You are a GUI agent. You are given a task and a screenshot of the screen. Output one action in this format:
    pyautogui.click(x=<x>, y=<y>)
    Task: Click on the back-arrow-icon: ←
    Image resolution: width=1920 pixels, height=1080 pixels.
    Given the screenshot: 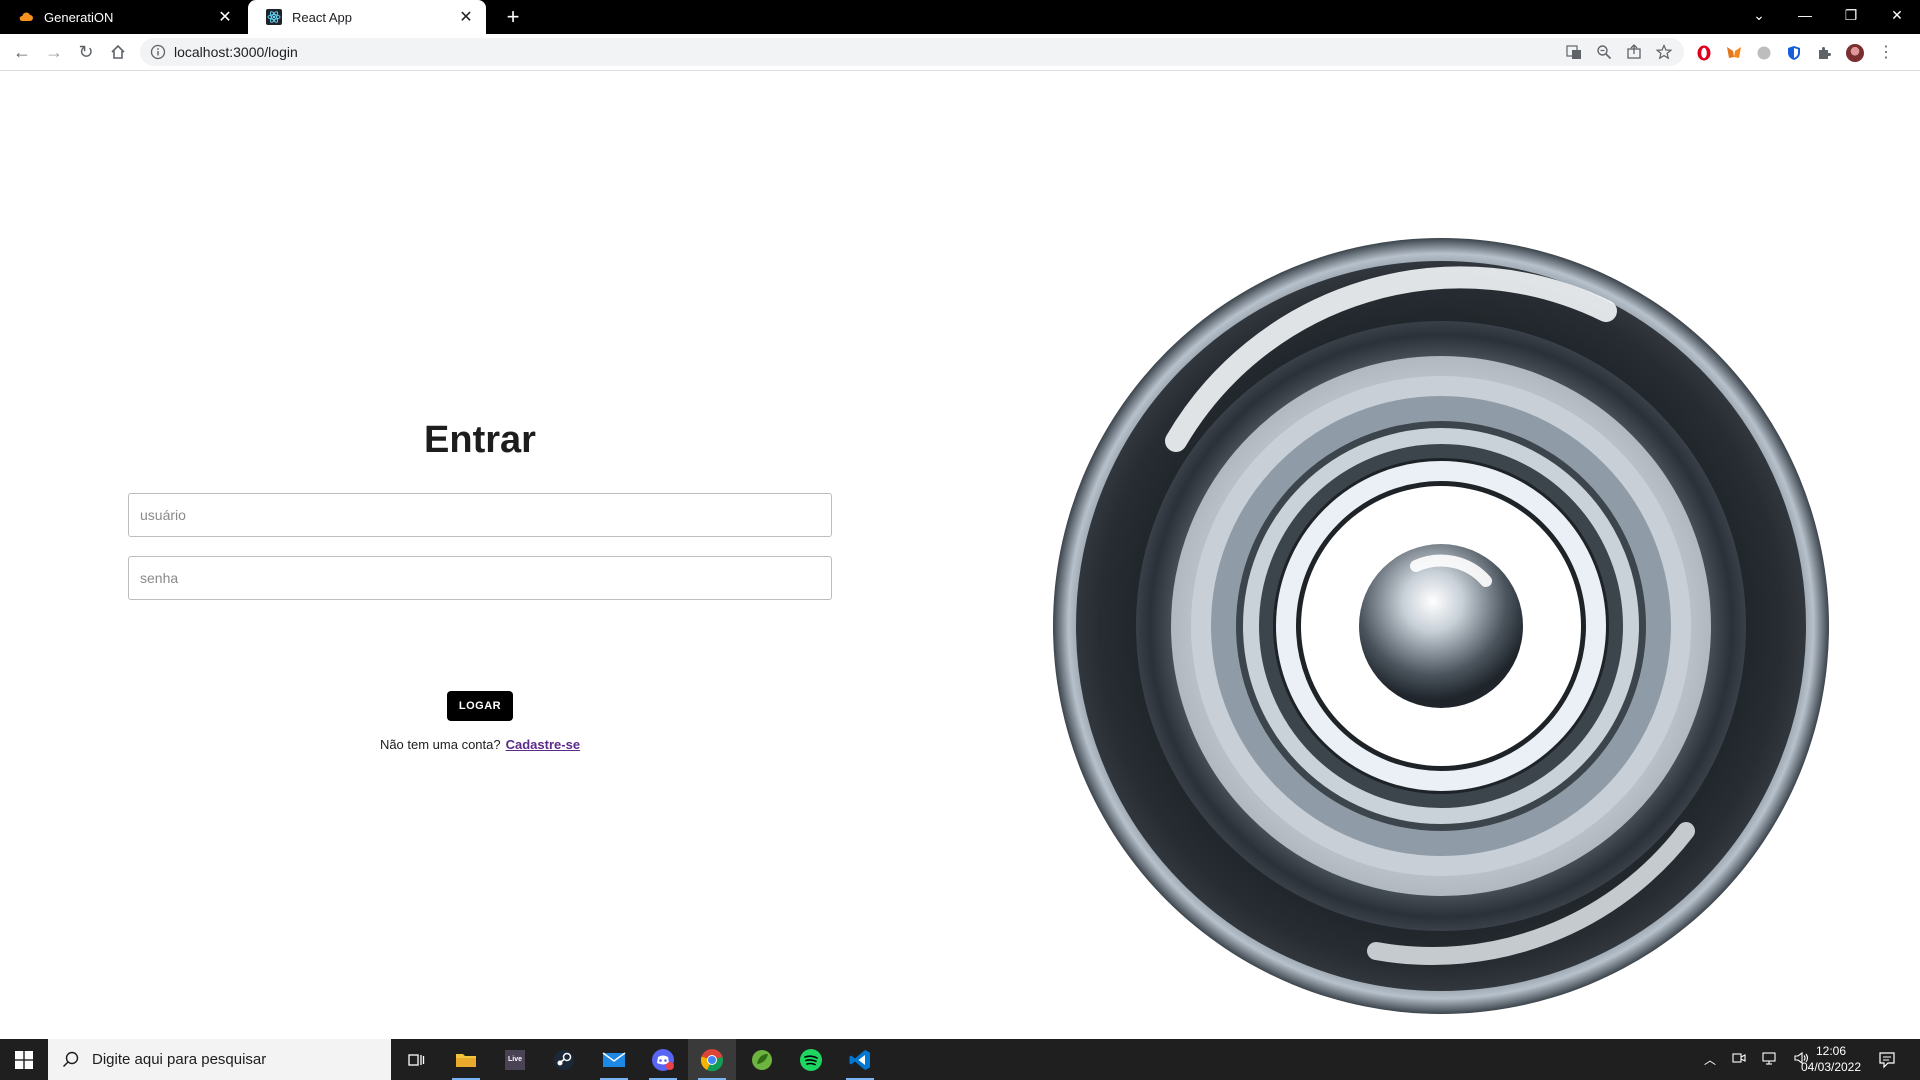 What is the action you would take?
    pyautogui.click(x=22, y=52)
    